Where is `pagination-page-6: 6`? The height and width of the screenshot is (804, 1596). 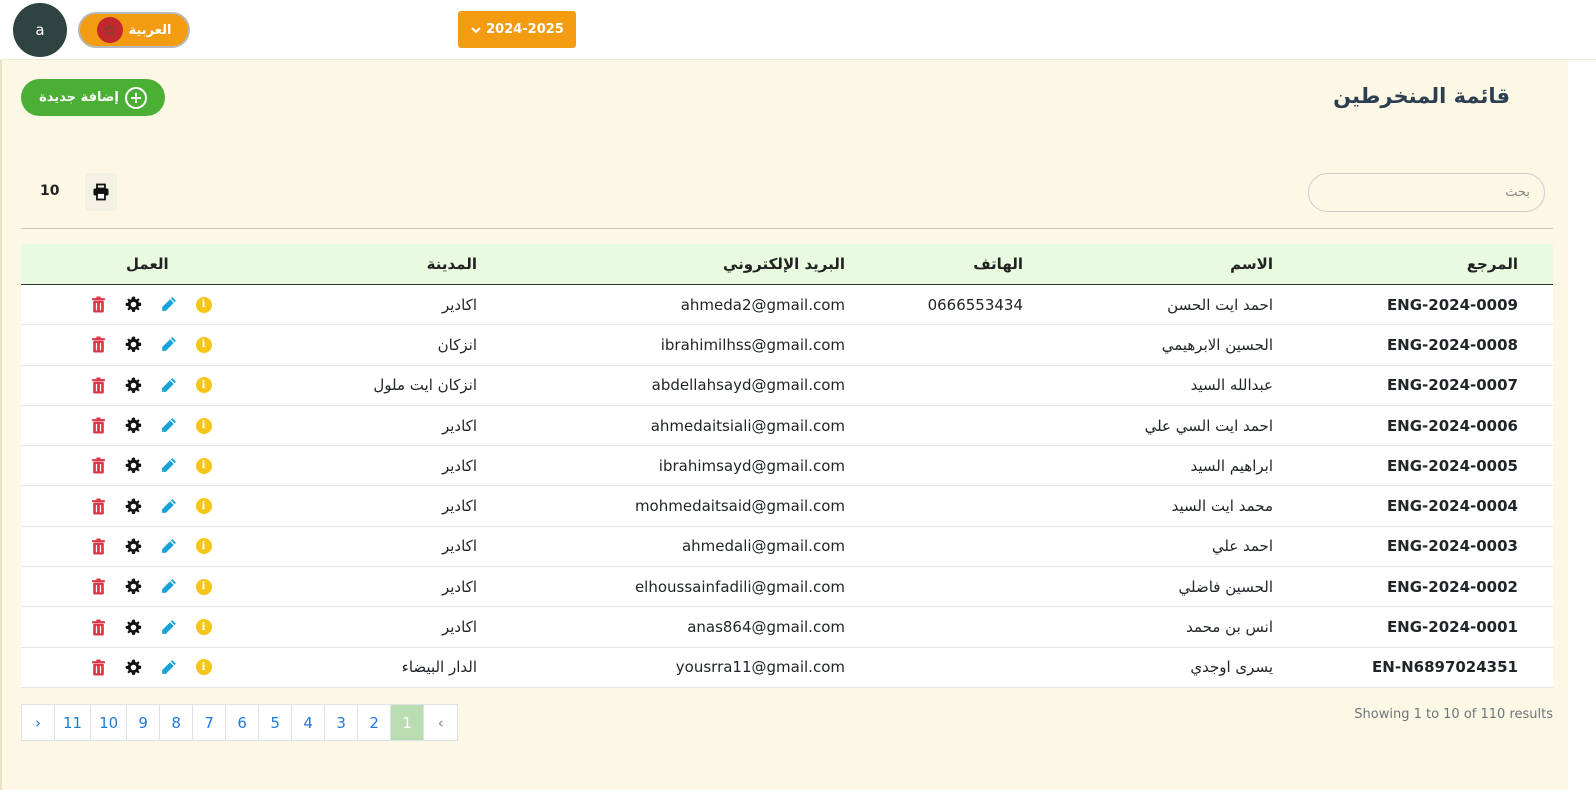 pagination-page-6: 6 is located at coordinates (243, 722).